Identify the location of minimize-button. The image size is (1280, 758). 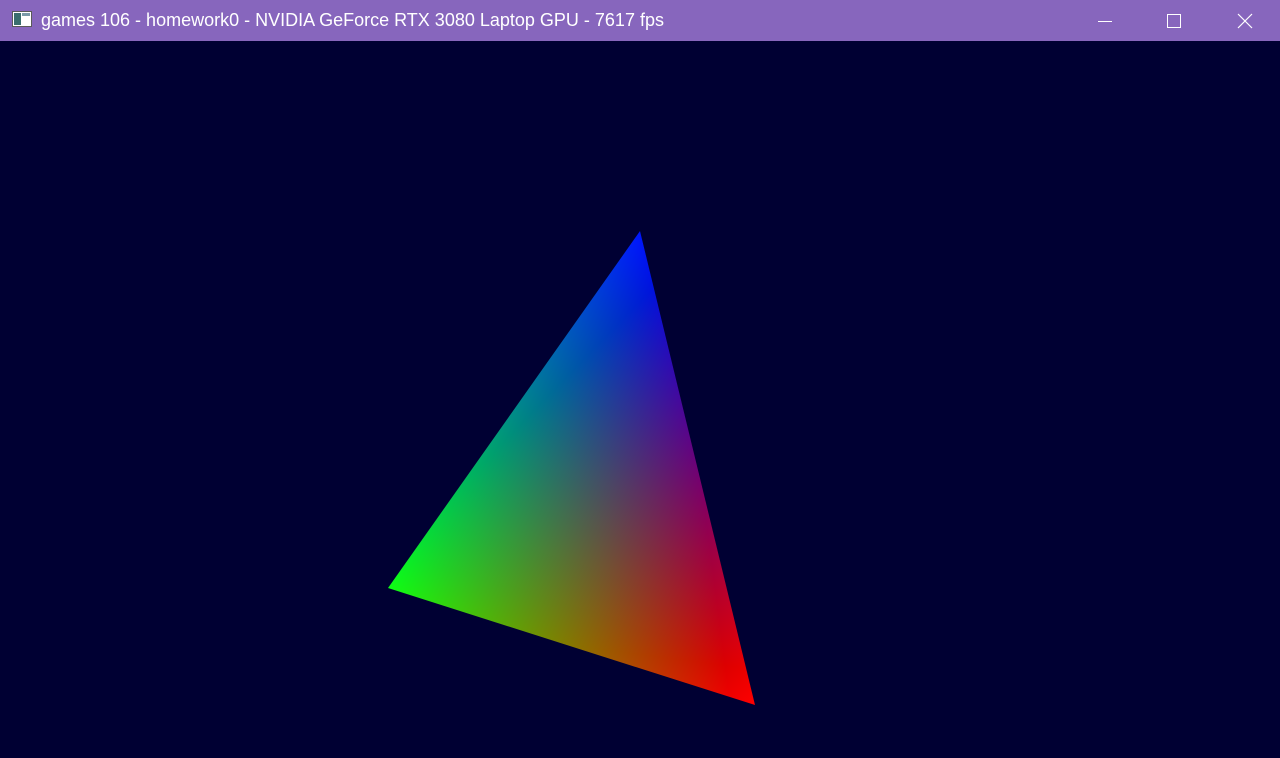
(1105, 20).